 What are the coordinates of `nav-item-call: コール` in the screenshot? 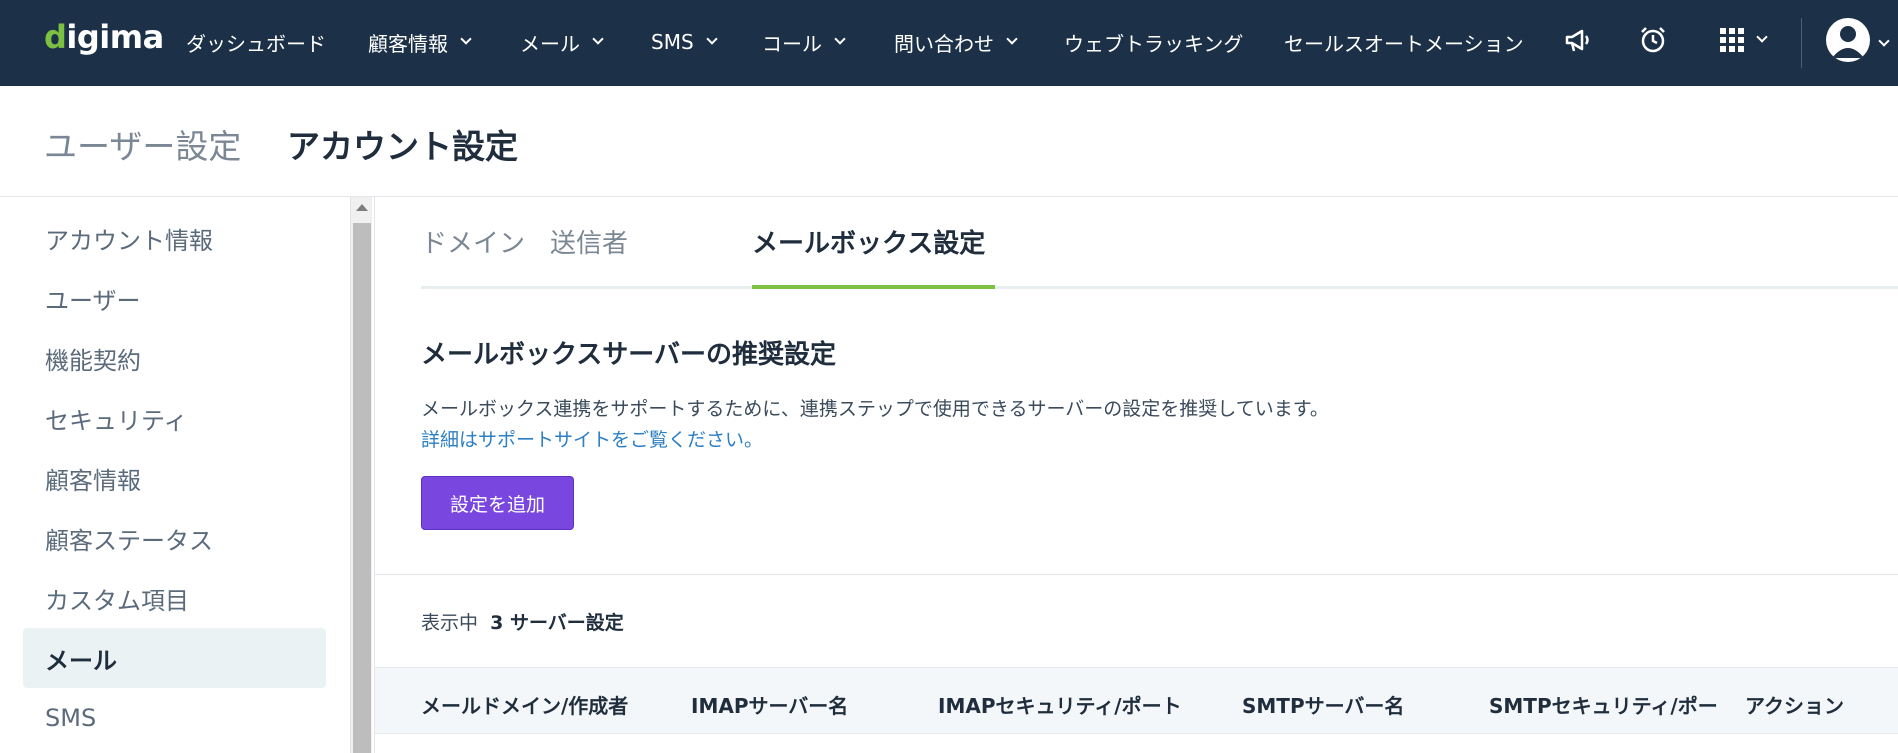 It's located at (804, 42).